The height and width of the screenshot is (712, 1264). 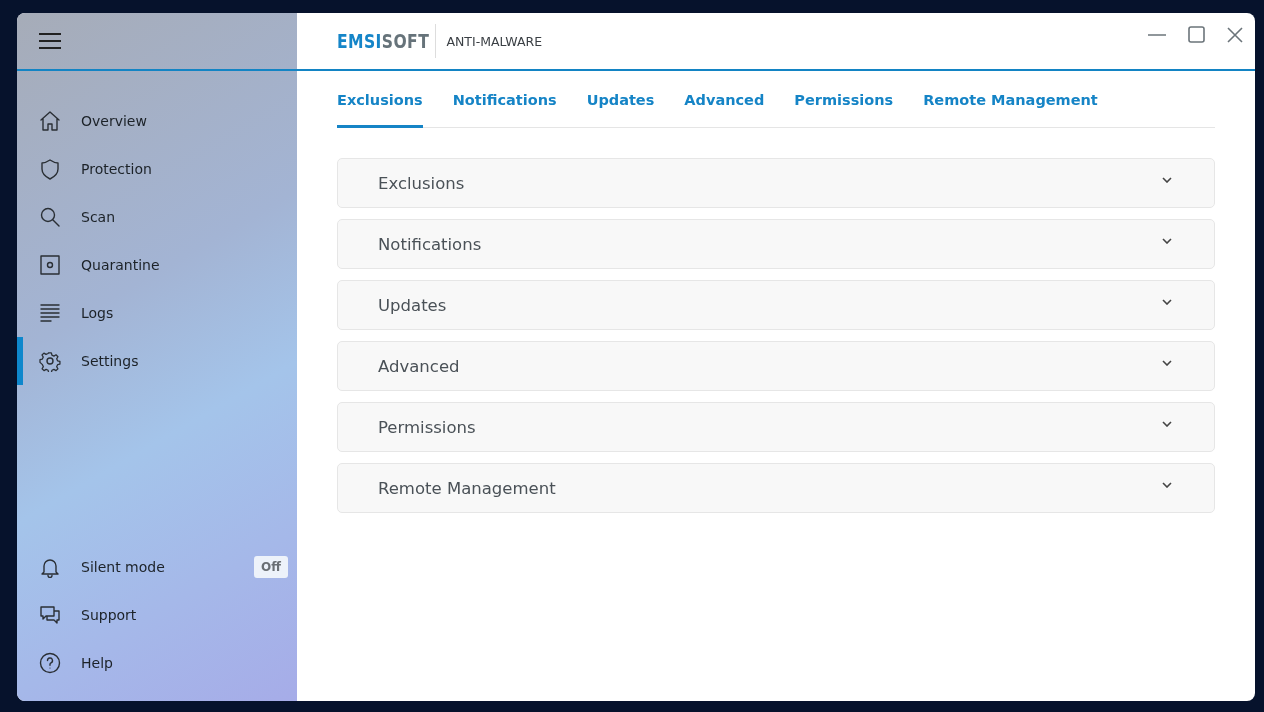 I want to click on nav-item: Help, so click(x=65, y=663).